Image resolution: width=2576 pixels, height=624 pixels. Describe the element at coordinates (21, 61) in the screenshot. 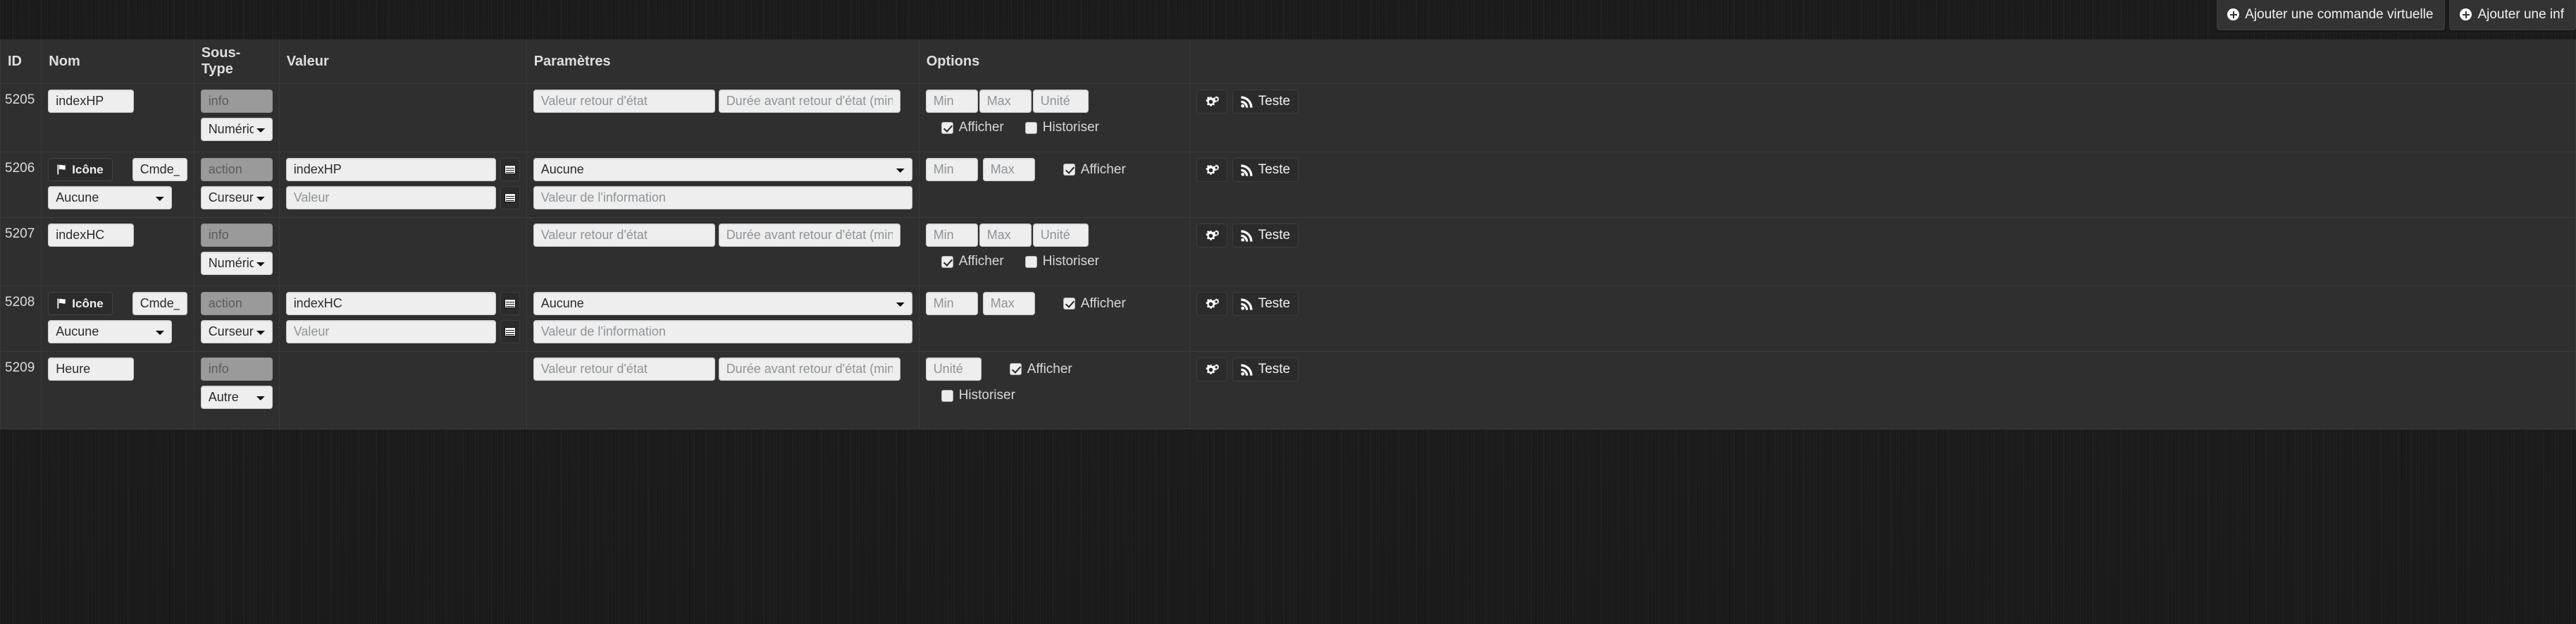

I see `header-id: ID` at that location.